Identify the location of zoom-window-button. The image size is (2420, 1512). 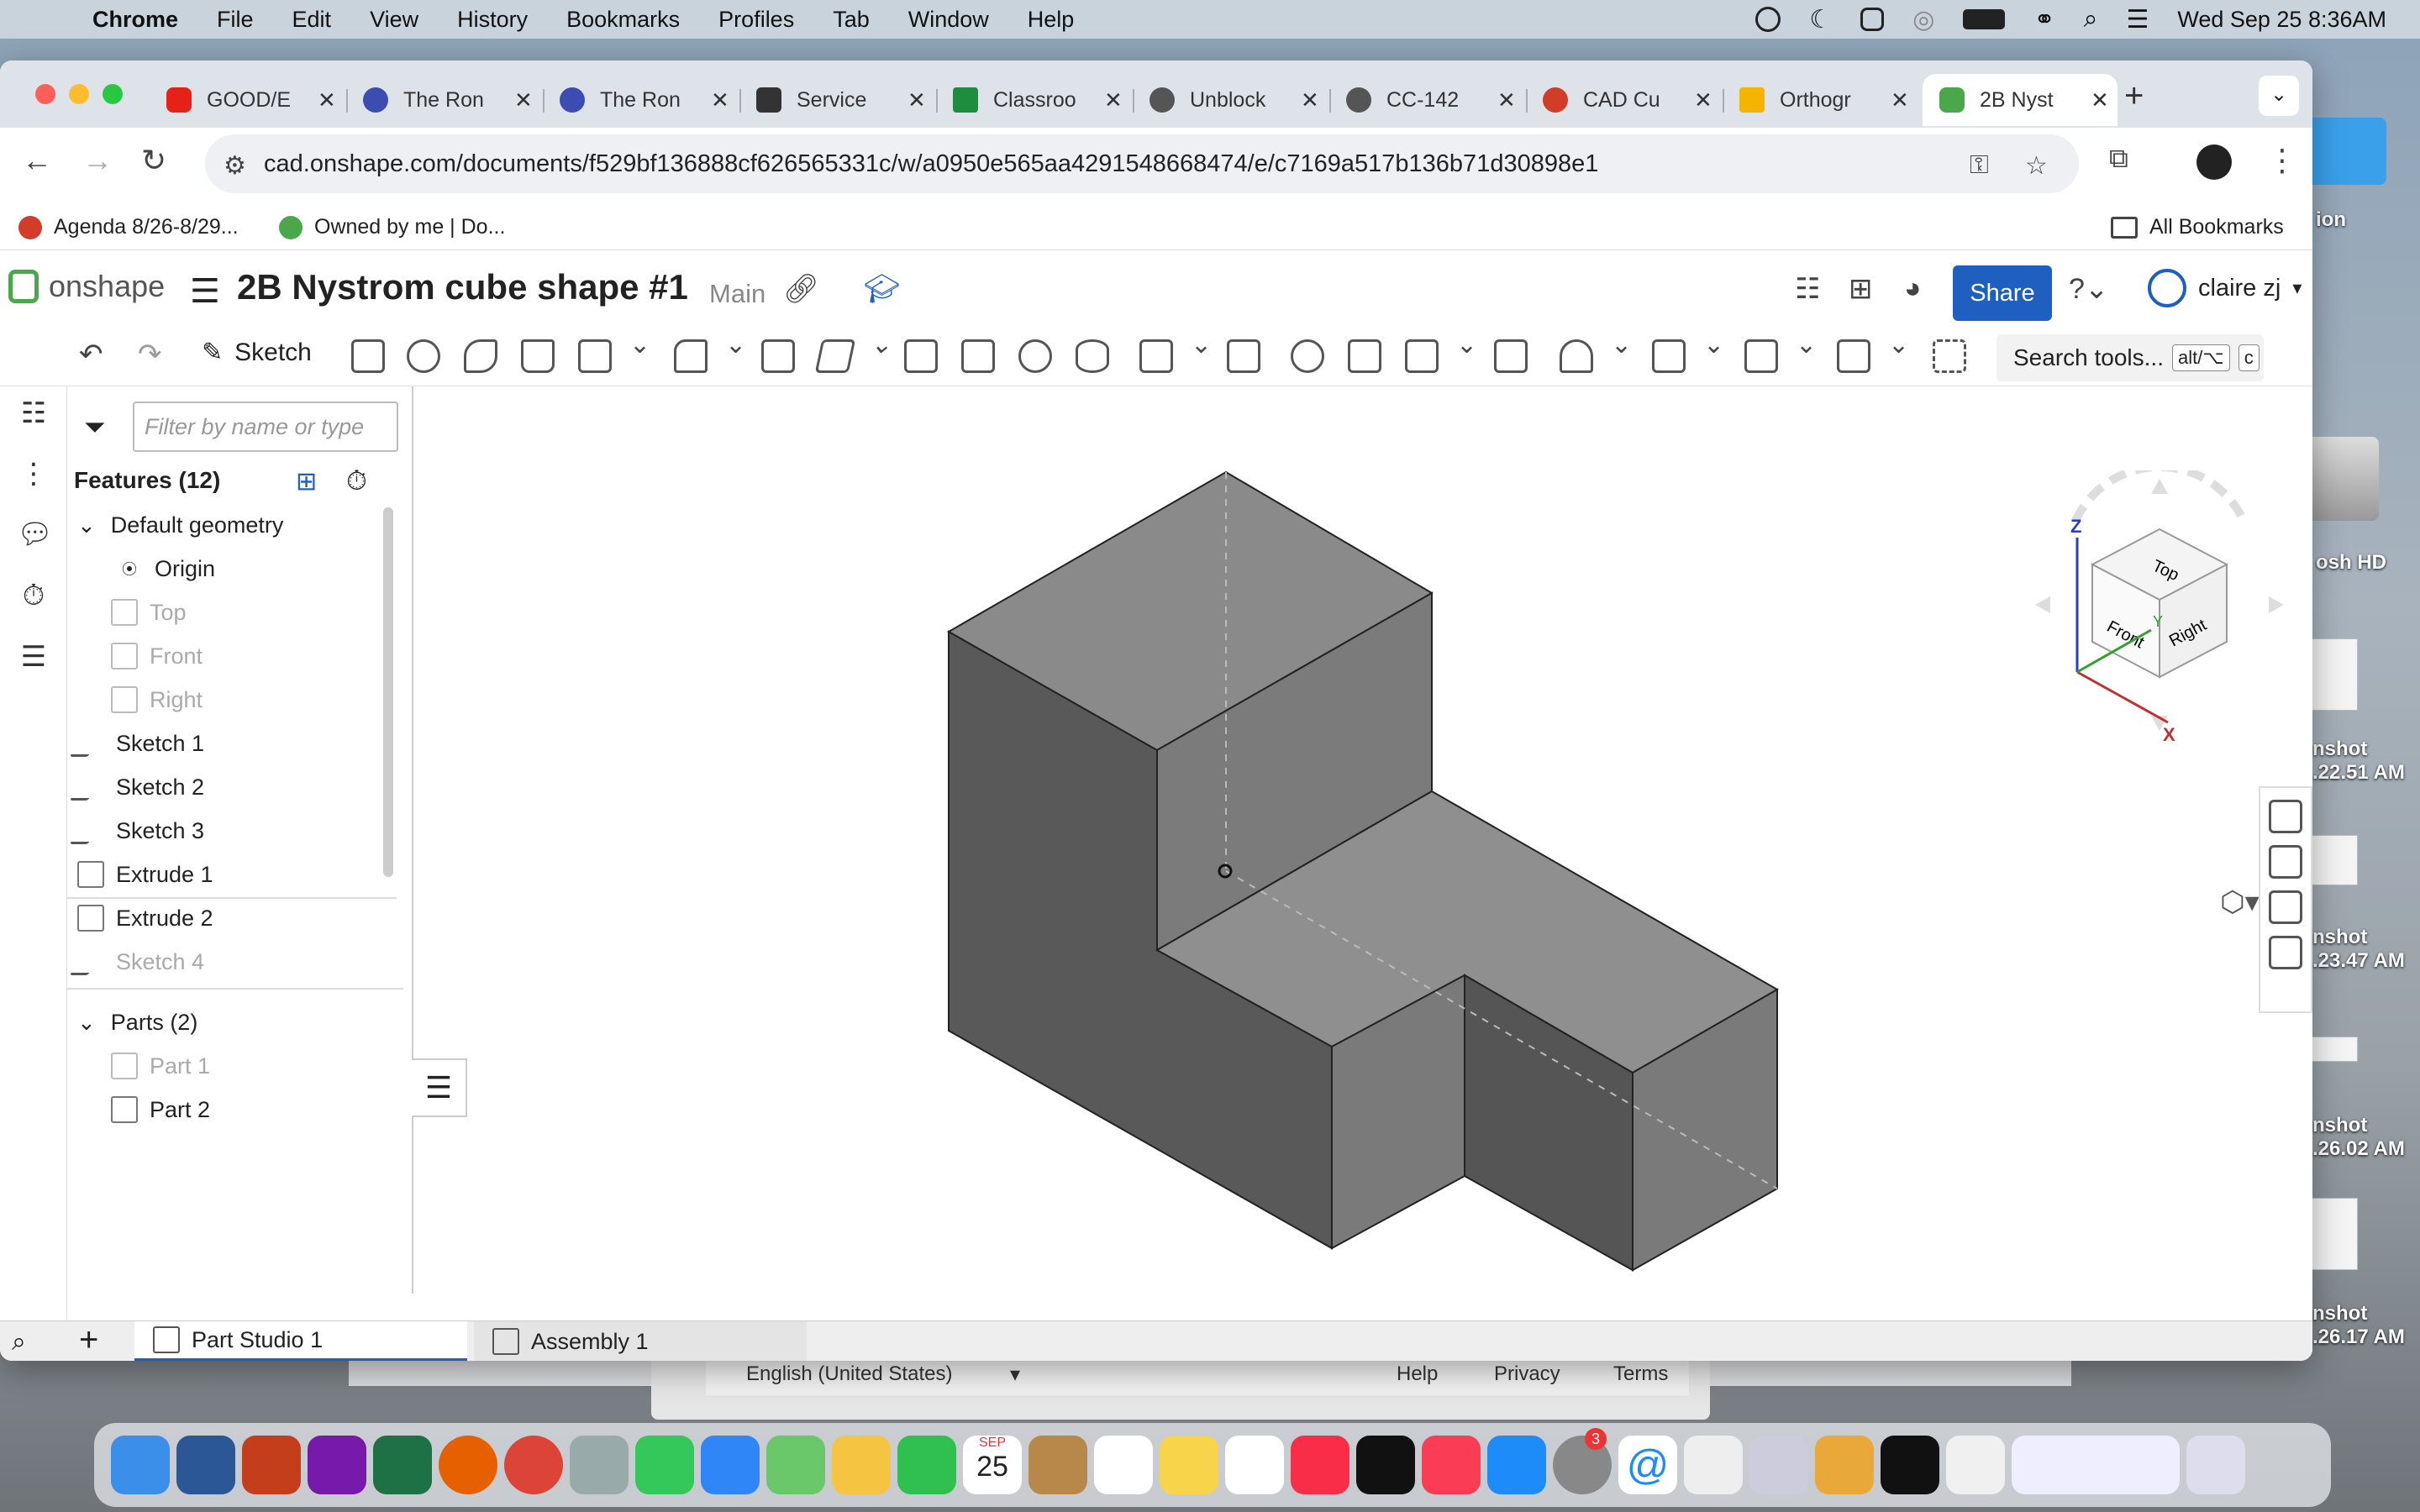
(113, 94).